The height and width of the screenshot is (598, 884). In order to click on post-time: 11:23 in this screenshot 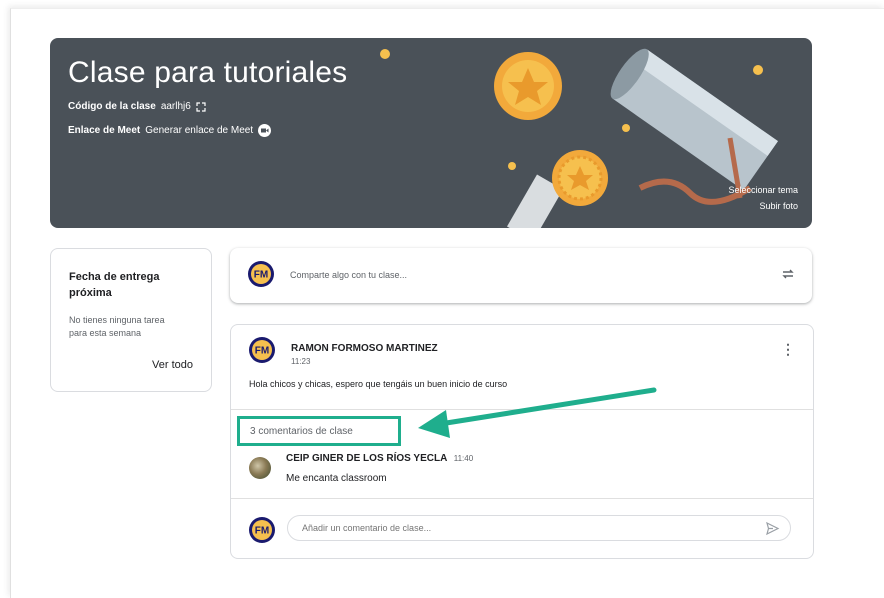, I will do `click(301, 361)`.